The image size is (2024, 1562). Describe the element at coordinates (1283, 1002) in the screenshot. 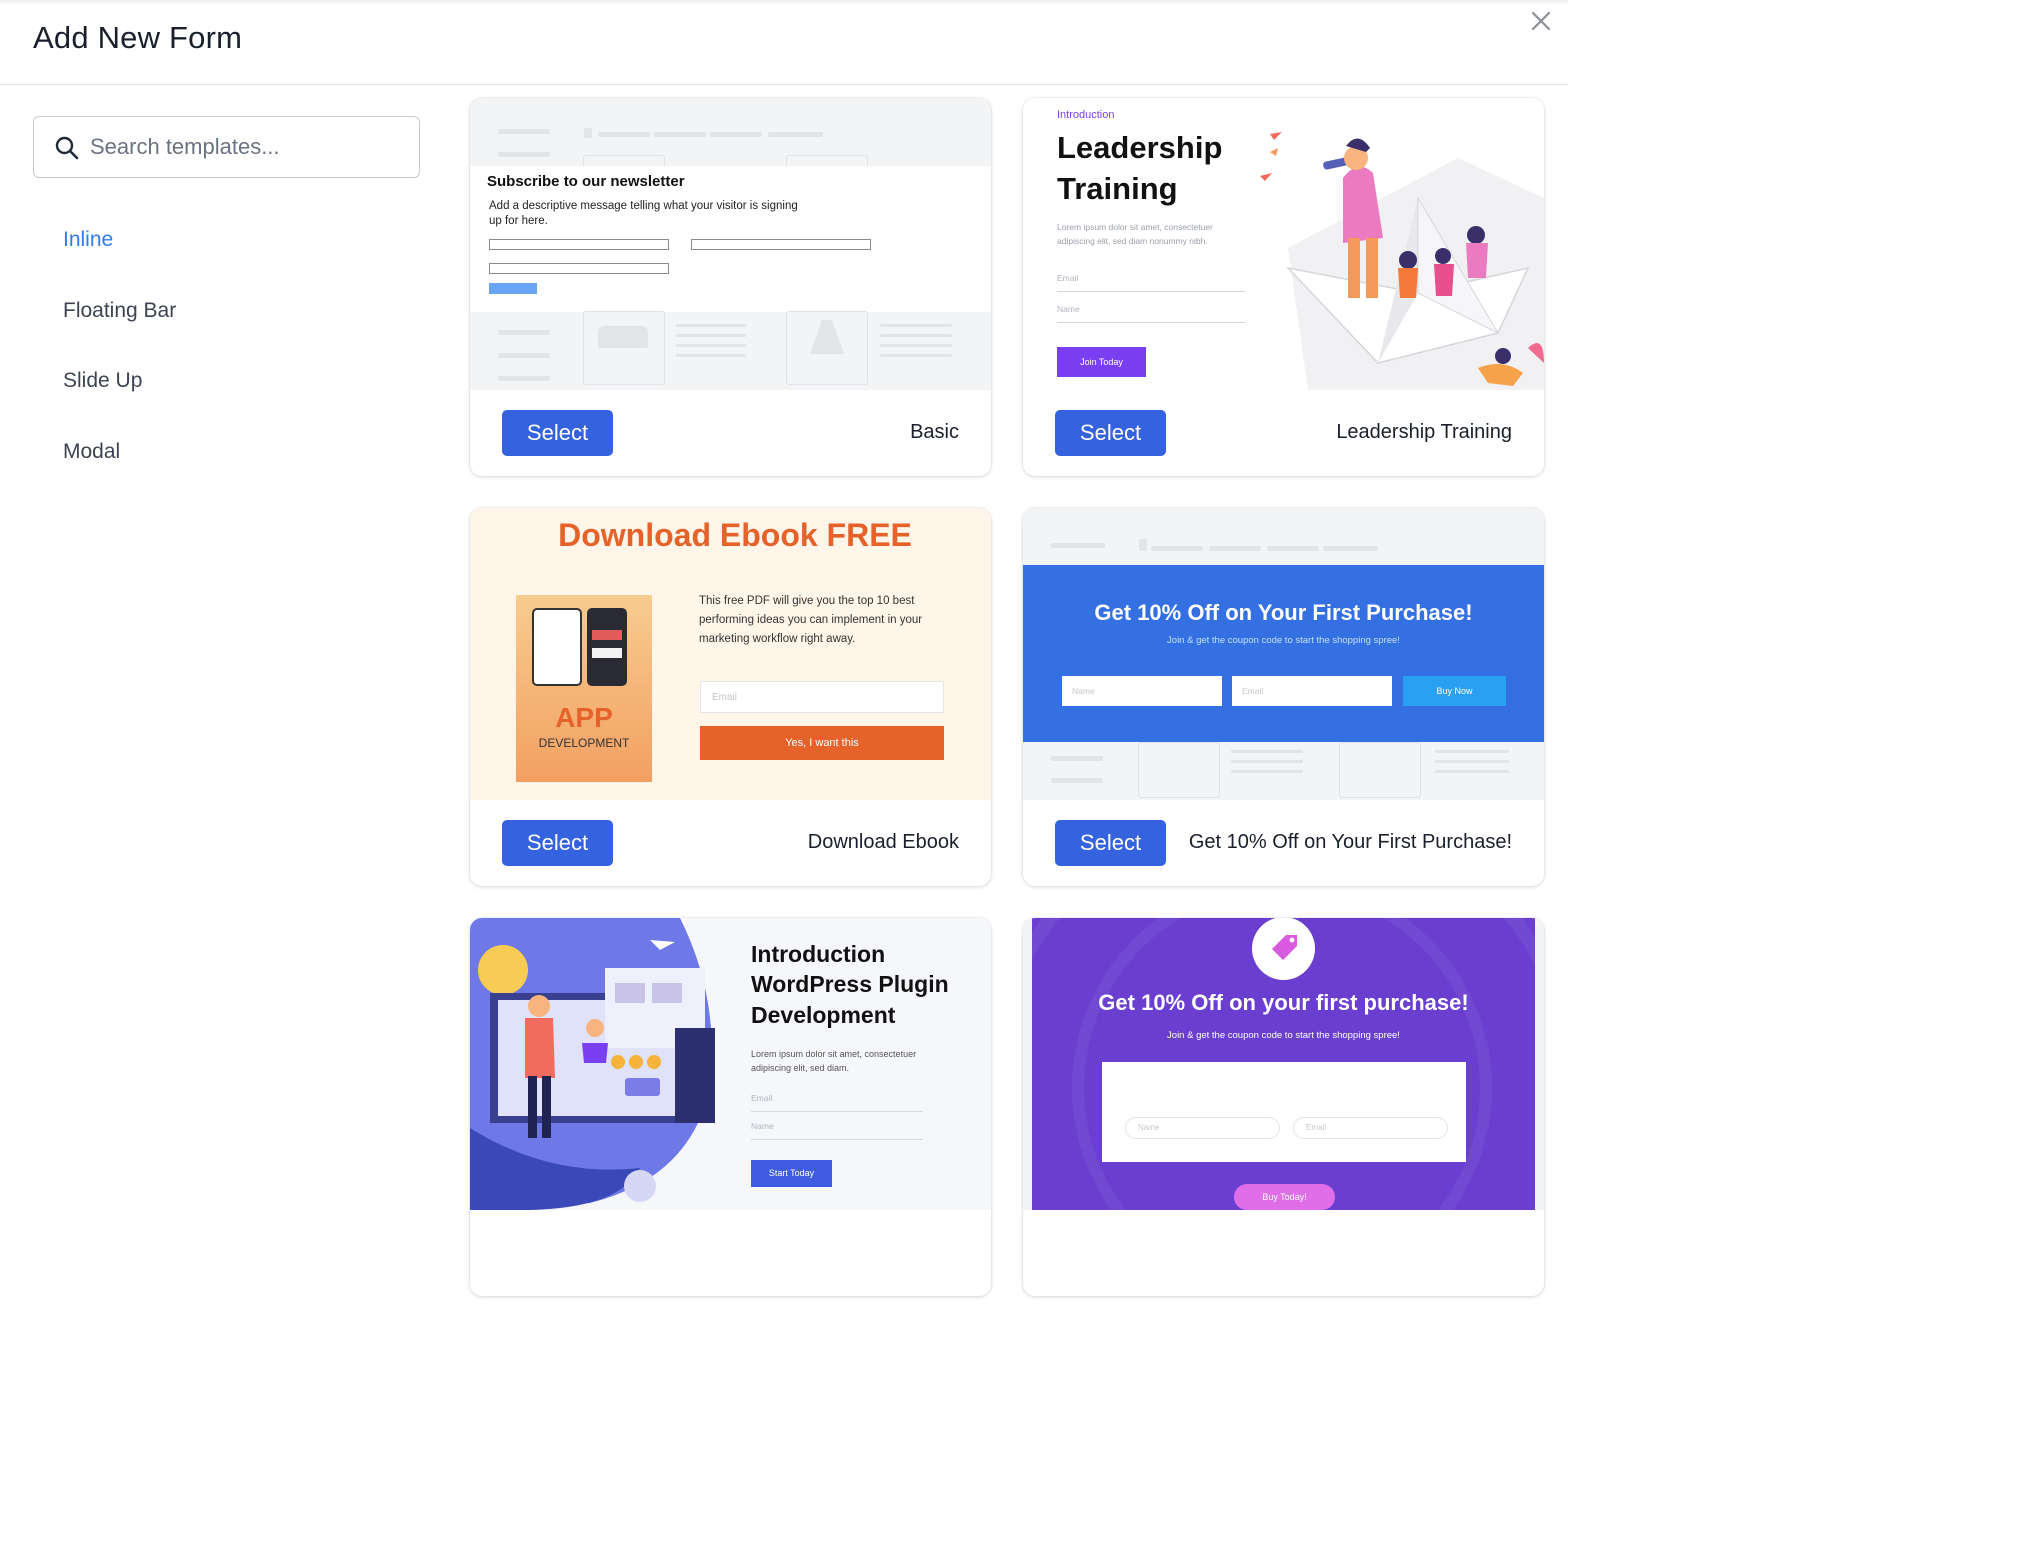

I see `preview-heading: Get 10% Off on your first purchase!` at that location.